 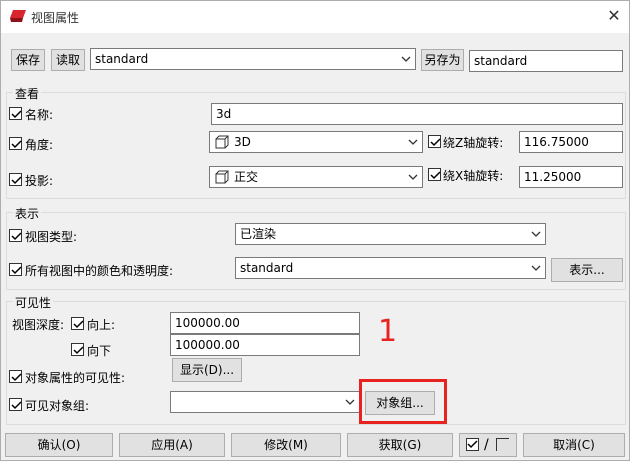 What do you see at coordinates (546, 61) in the screenshot?
I see `save-as-name-input: standard` at bounding box center [546, 61].